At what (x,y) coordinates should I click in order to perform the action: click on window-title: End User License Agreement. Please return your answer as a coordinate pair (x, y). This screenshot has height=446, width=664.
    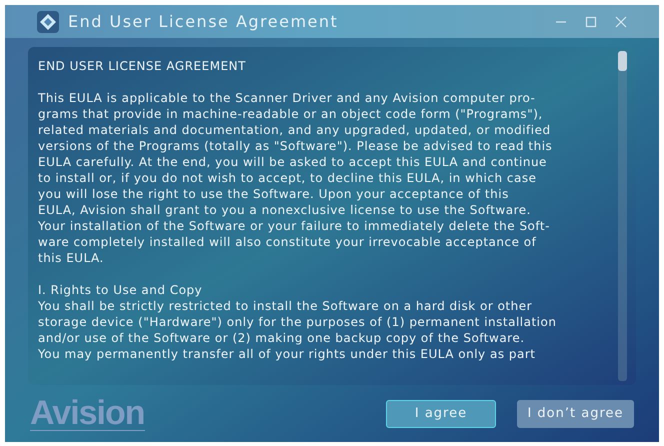
    Looking at the image, I should click on (203, 21).